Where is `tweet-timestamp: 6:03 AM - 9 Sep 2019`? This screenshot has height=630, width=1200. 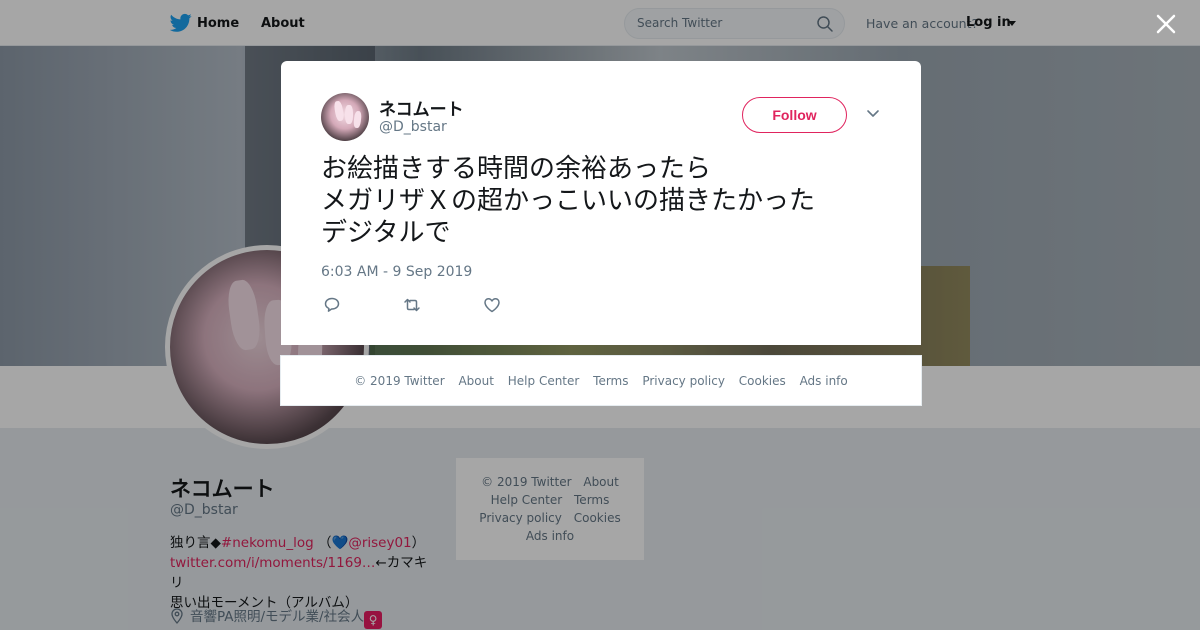 tweet-timestamp: 6:03 AM - 9 Sep 2019 is located at coordinates (396, 272).